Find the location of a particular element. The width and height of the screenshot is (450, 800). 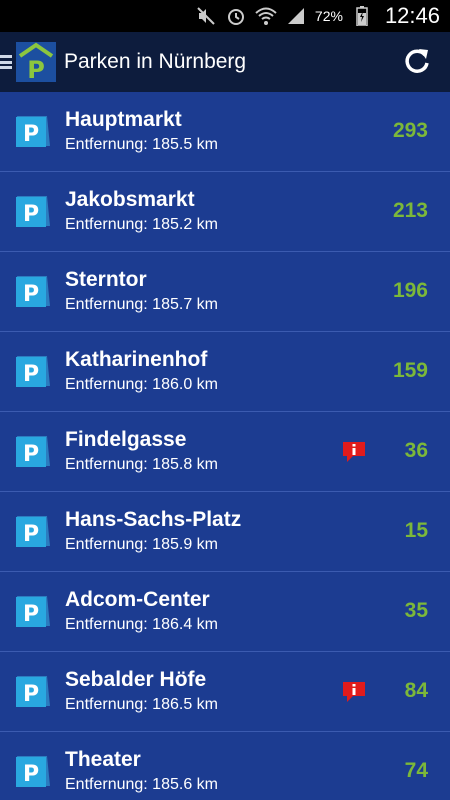

app-title: Parken in Nürnberg is located at coordinates (155, 61).